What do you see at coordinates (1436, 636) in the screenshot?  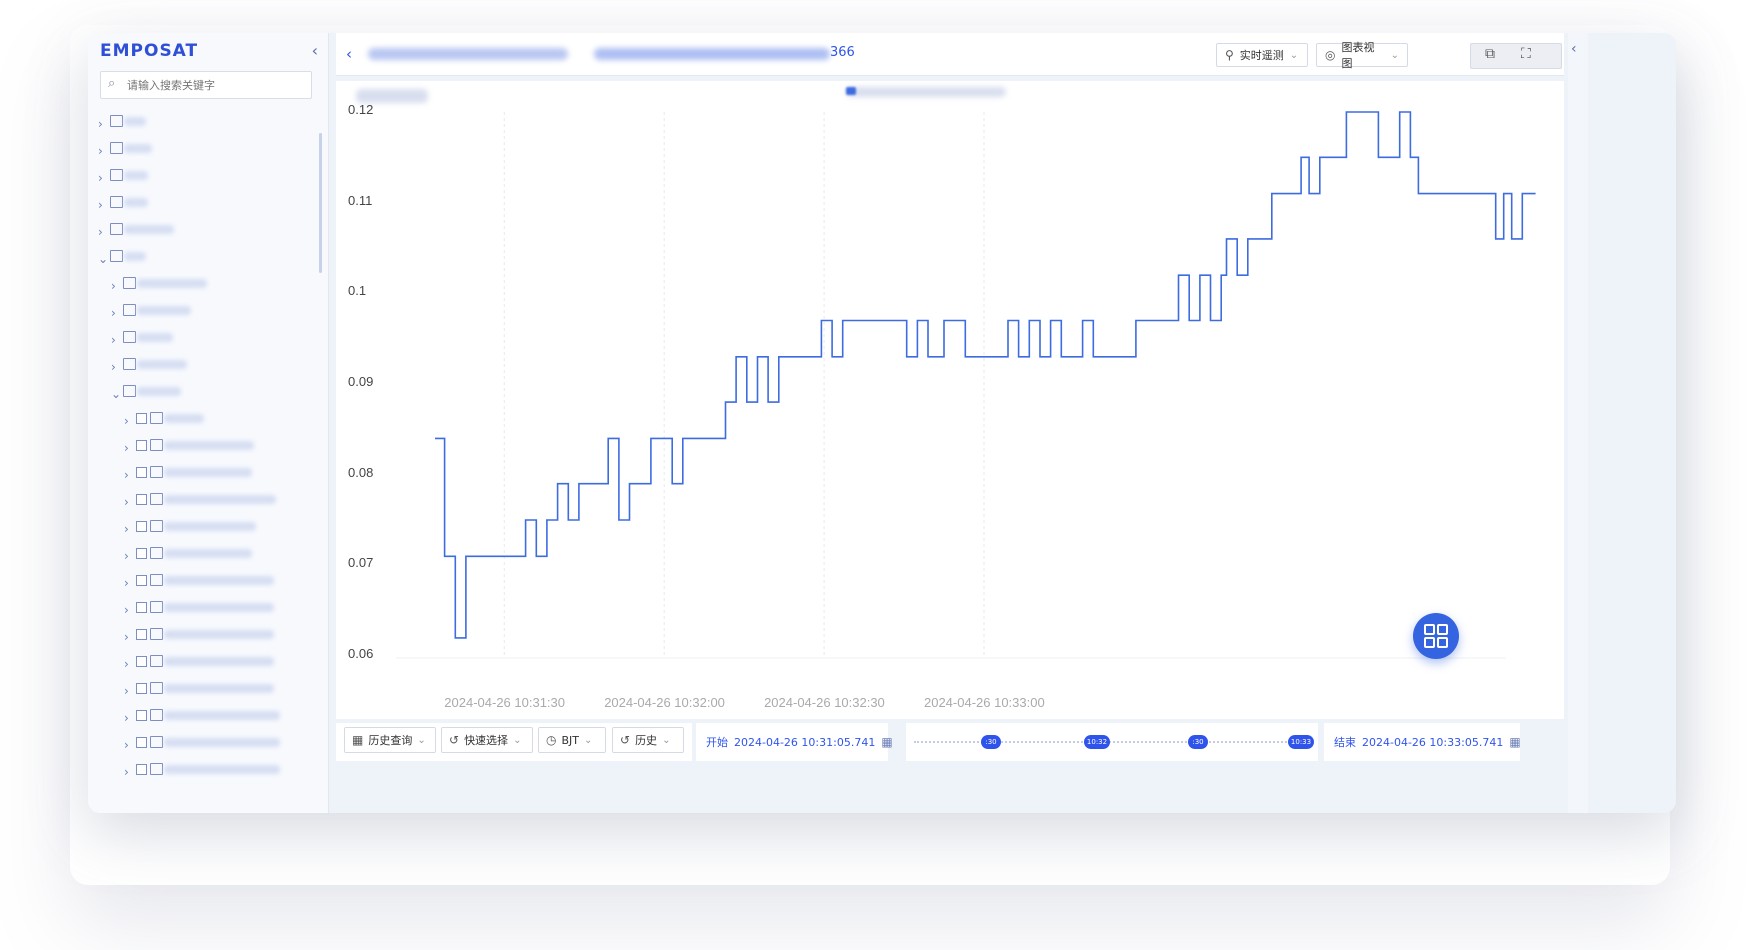 I see `grid-menu-button` at bounding box center [1436, 636].